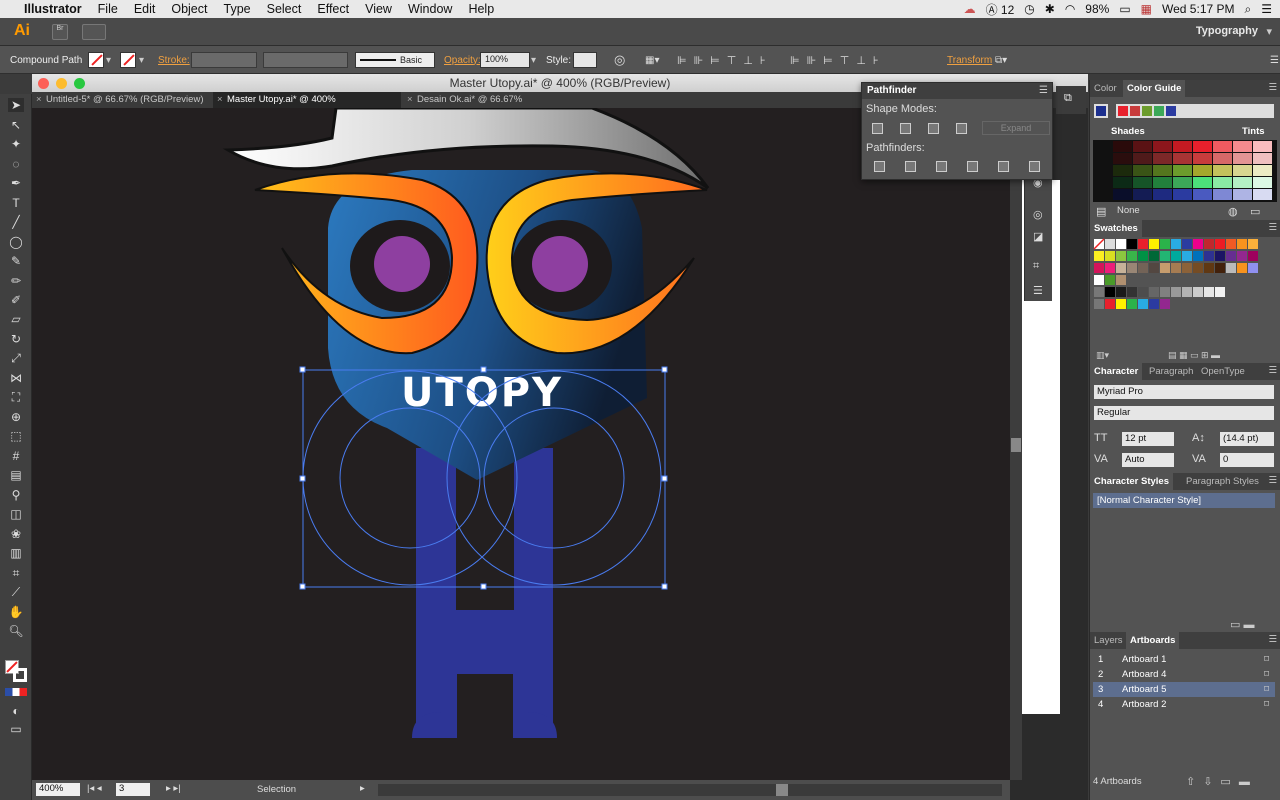 This screenshot has height=800, width=1280. What do you see at coordinates (1266, 9) in the screenshot?
I see `notification-center-icon: ☰` at bounding box center [1266, 9].